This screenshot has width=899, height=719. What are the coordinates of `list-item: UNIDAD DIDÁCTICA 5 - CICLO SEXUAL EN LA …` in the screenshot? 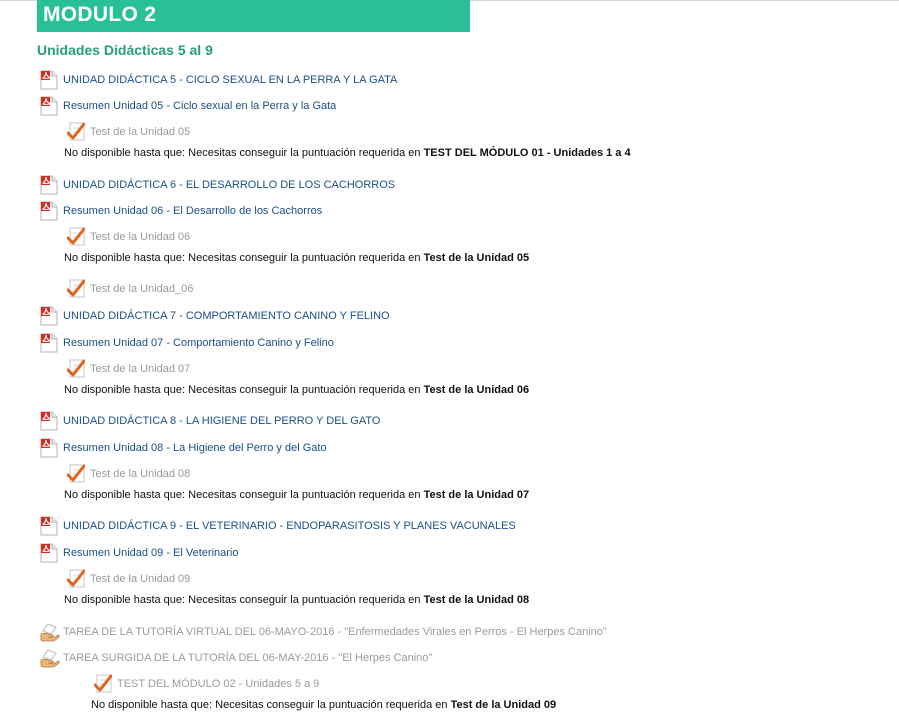 It's located at (218, 80).